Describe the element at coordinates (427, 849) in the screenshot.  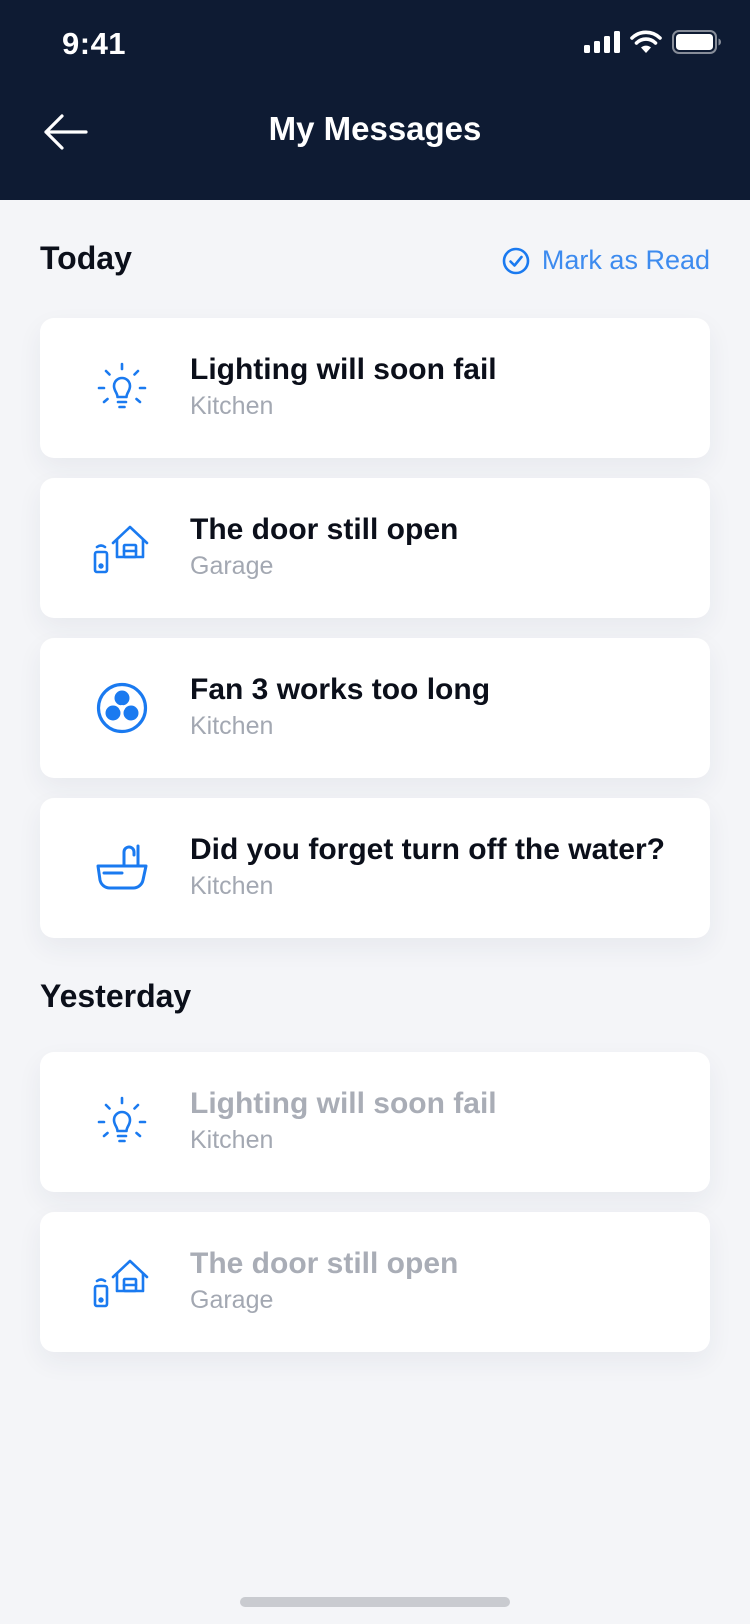
I see `message-title: Did you forget turn off the water?` at that location.